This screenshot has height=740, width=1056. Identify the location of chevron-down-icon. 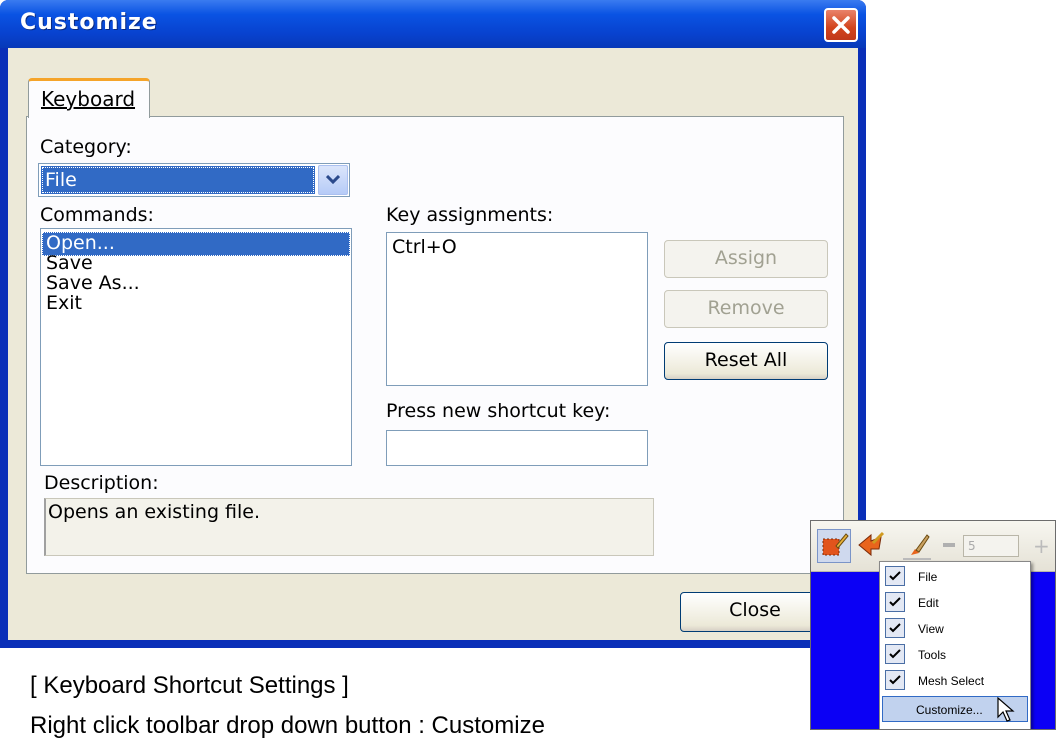
(333, 180).